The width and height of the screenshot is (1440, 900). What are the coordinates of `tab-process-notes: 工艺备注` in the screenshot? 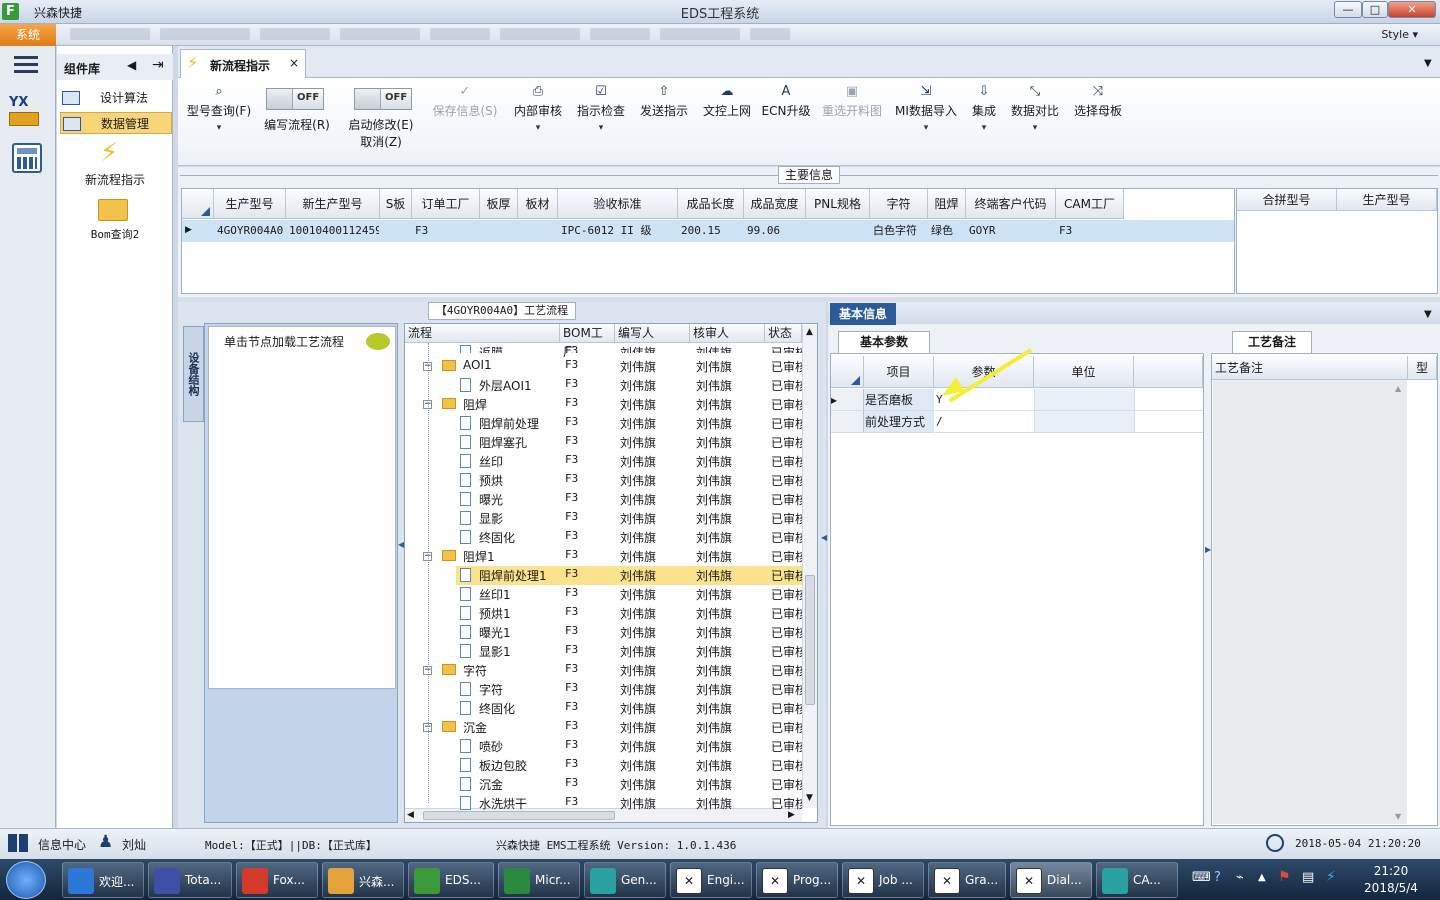 It's located at (1272, 342).